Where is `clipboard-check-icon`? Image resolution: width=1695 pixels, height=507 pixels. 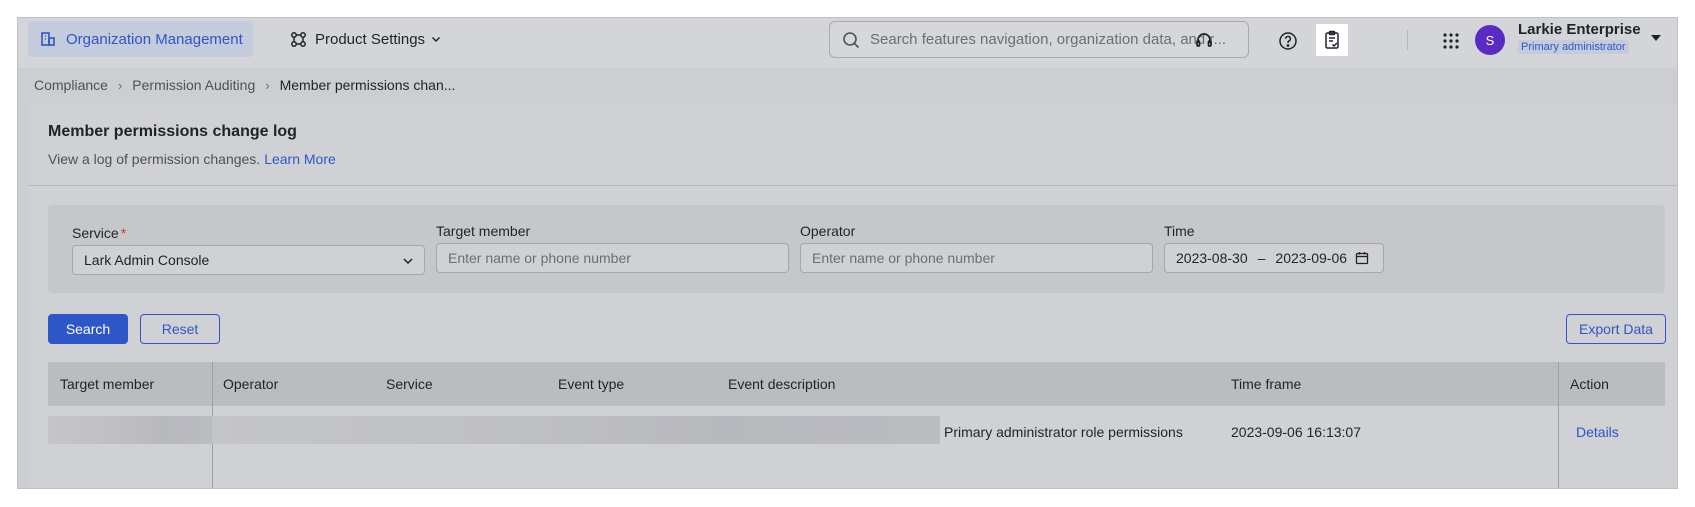 clipboard-check-icon is located at coordinates (1332, 39).